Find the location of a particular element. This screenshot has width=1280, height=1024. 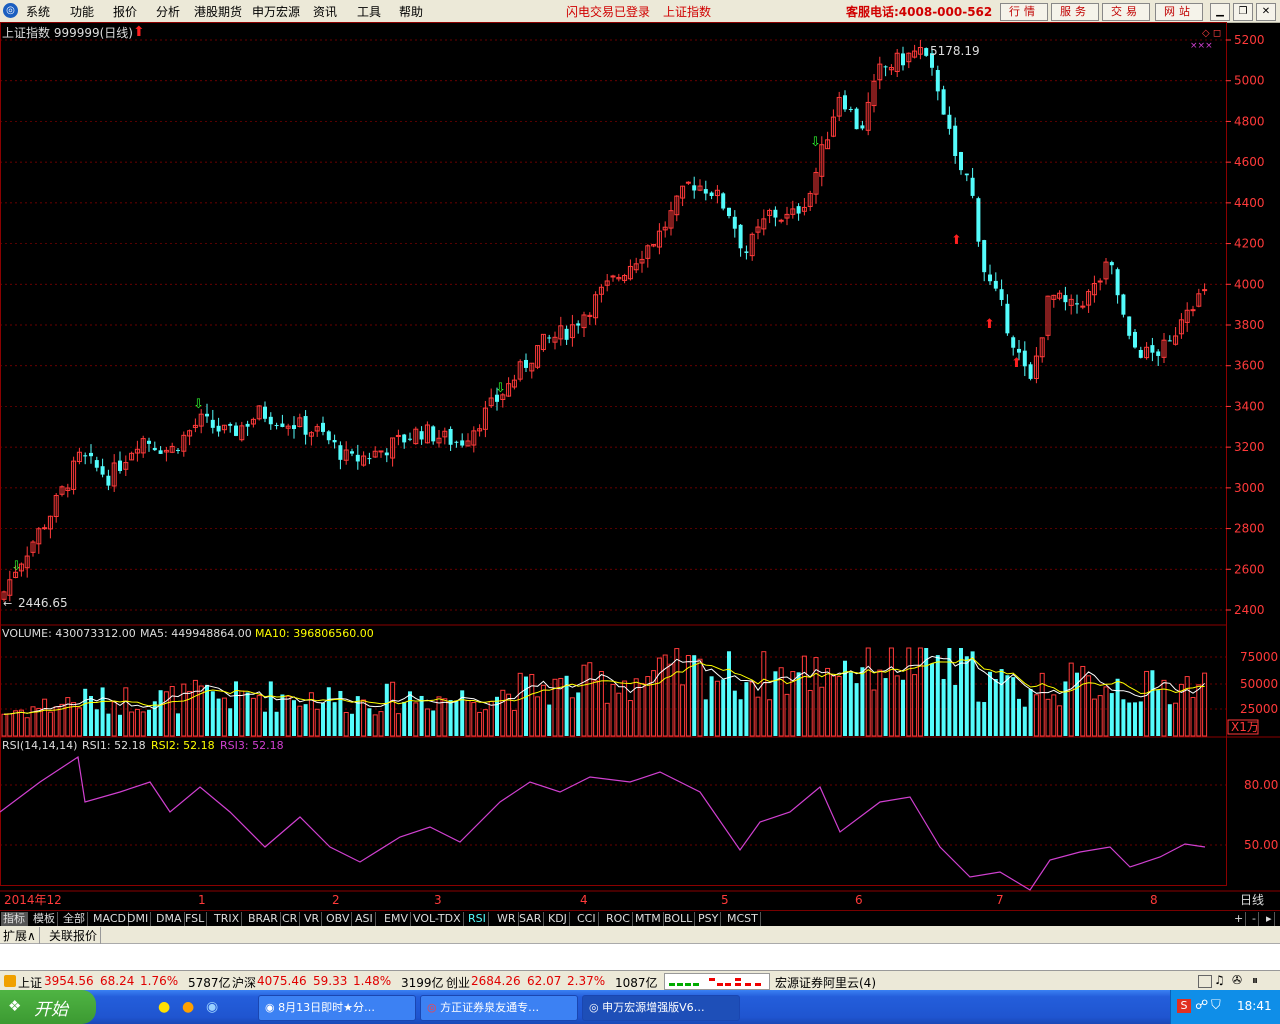

network-icon: ☍ is located at coordinates (1201, 1005).